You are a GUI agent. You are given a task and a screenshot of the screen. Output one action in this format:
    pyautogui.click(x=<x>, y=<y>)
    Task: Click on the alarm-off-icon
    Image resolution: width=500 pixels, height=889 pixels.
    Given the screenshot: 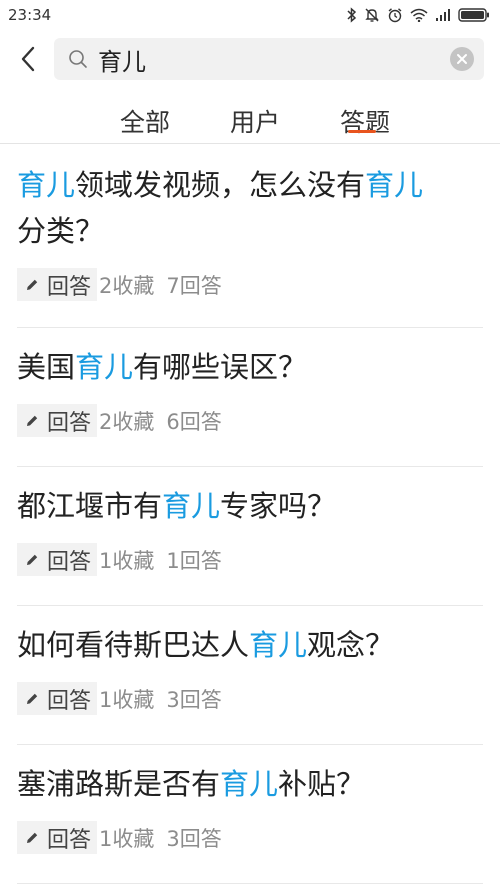 What is the action you would take?
    pyautogui.click(x=372, y=15)
    